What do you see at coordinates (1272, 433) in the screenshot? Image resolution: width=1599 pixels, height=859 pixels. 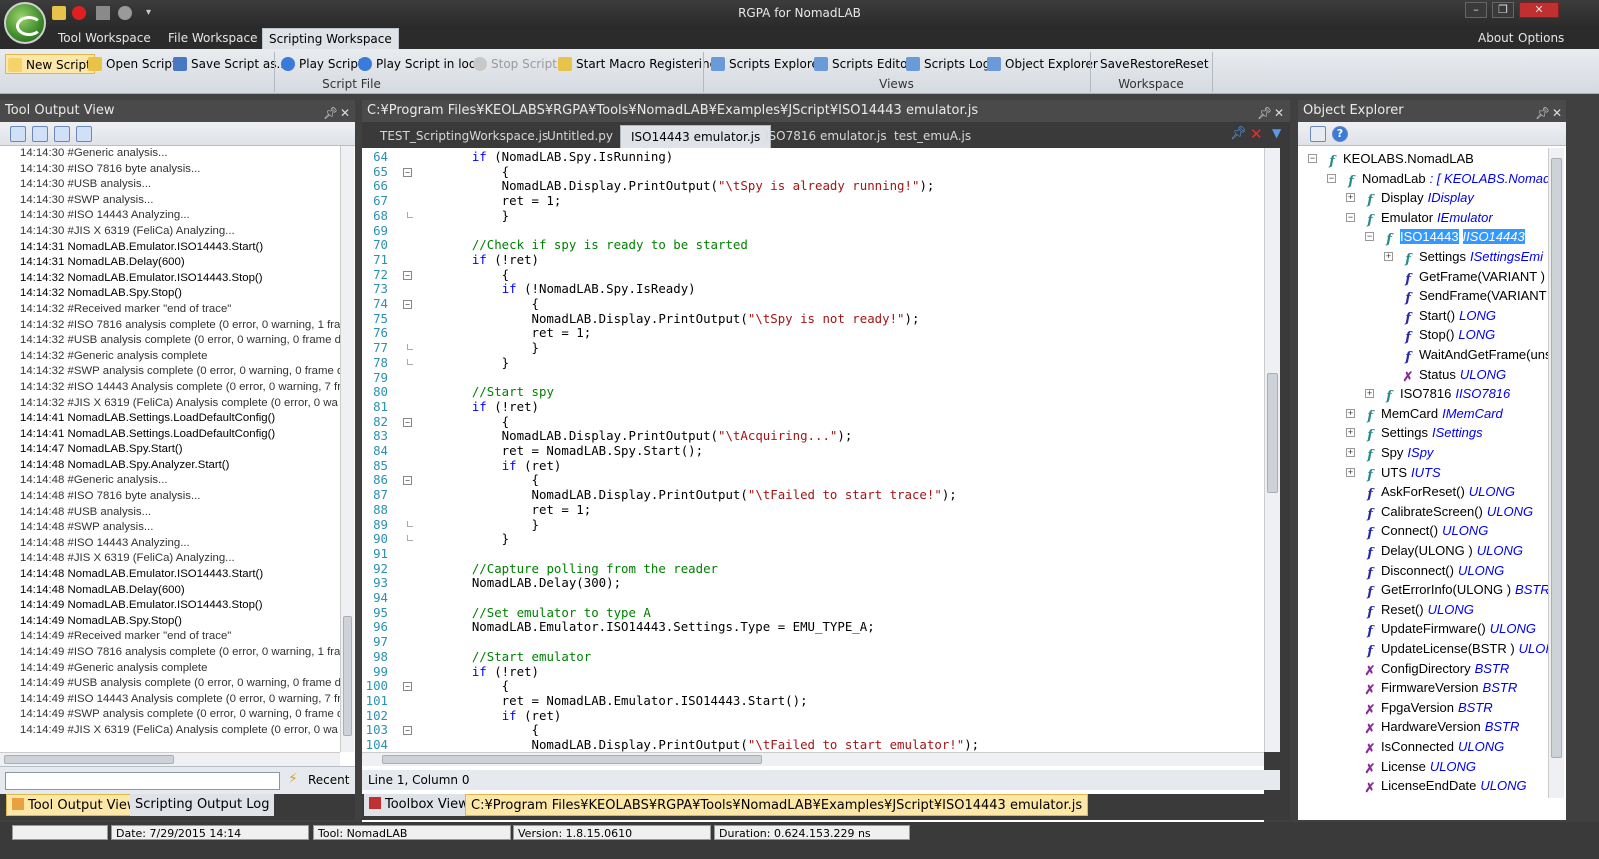 I see `editor-scrollbar-thumb` at bounding box center [1272, 433].